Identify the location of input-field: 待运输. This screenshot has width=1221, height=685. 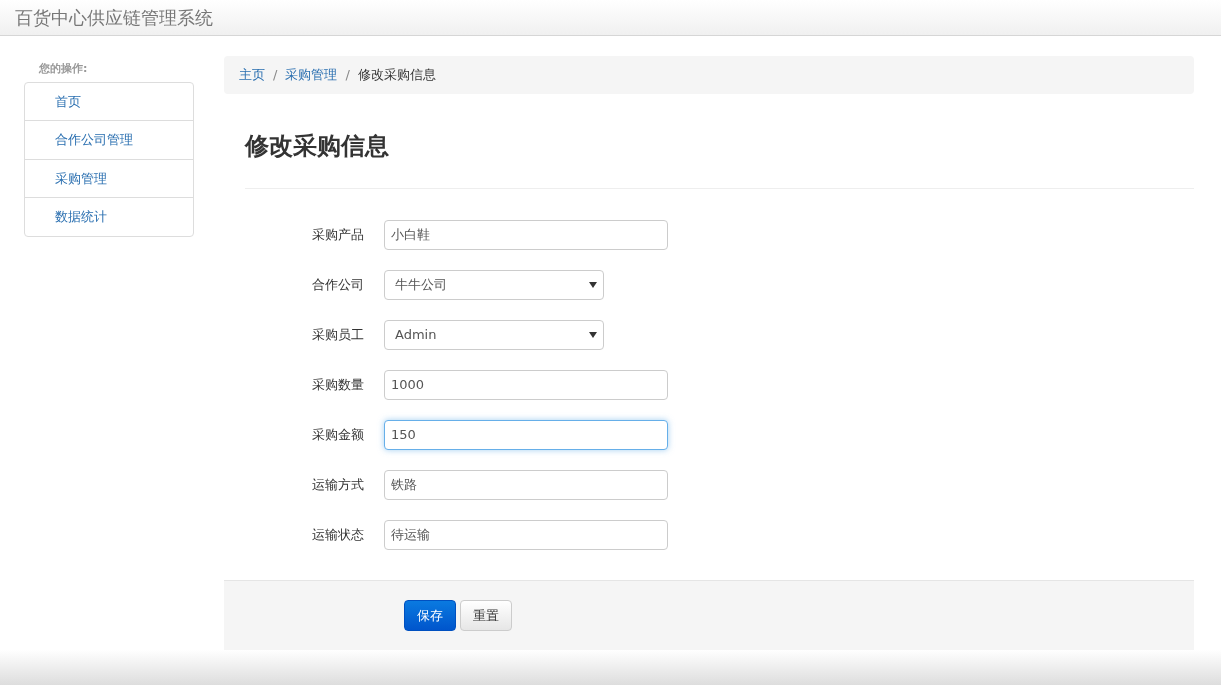
(526, 534).